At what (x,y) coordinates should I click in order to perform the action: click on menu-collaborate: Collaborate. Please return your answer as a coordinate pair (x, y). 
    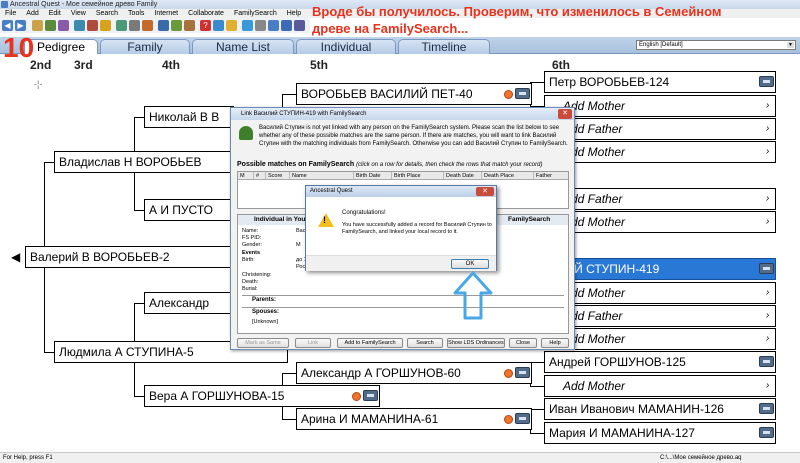
    Looking at the image, I should click on (206, 13).